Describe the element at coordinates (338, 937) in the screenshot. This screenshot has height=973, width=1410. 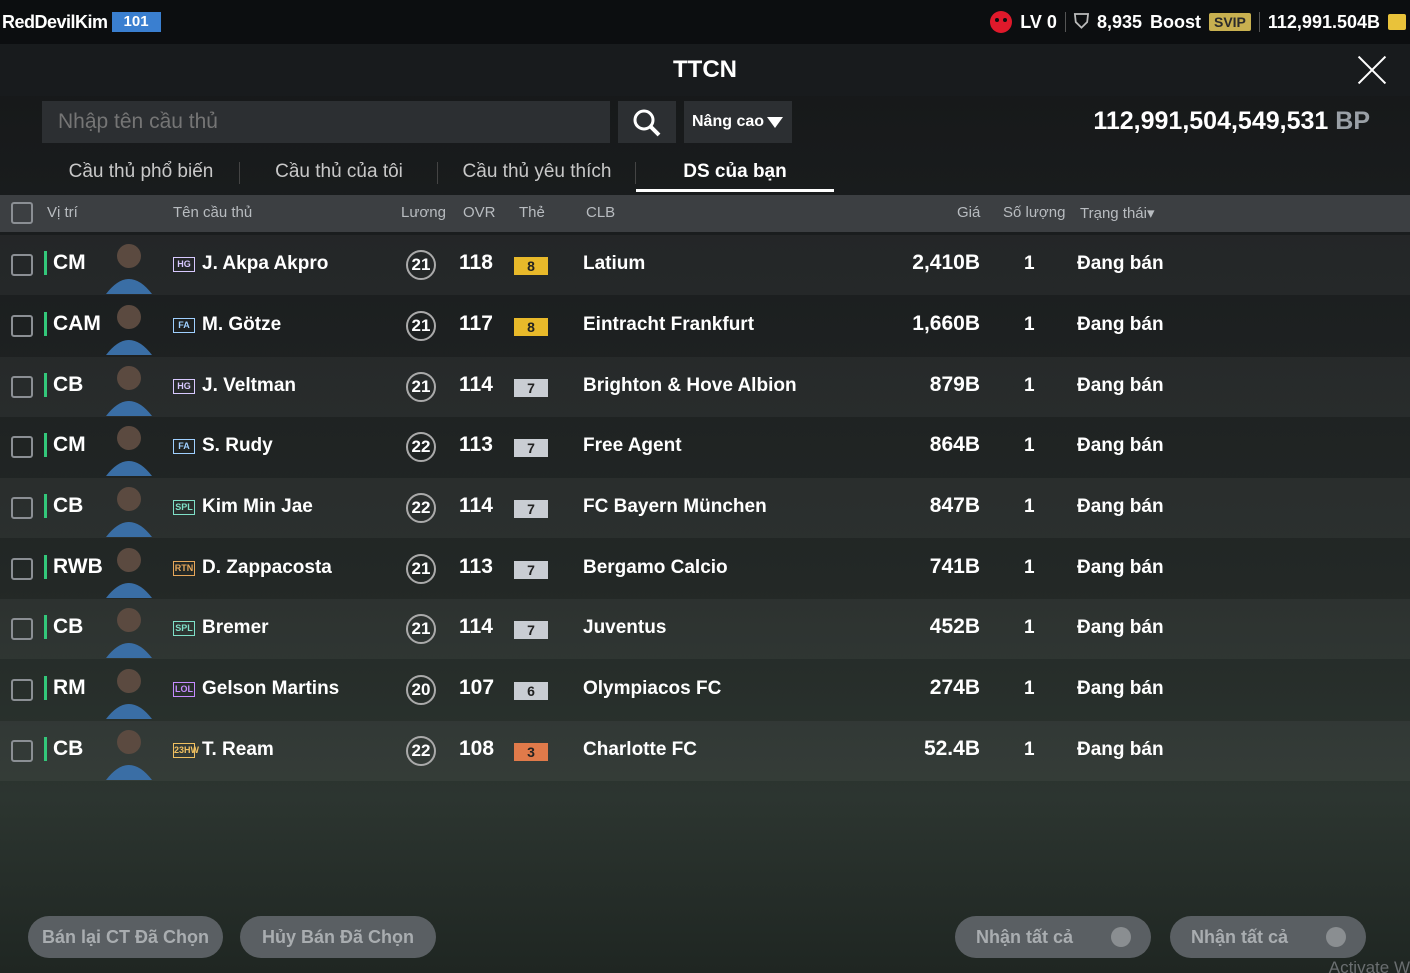
I see `cancel-selected-button: Hủy Bán Đã Chọn` at that location.